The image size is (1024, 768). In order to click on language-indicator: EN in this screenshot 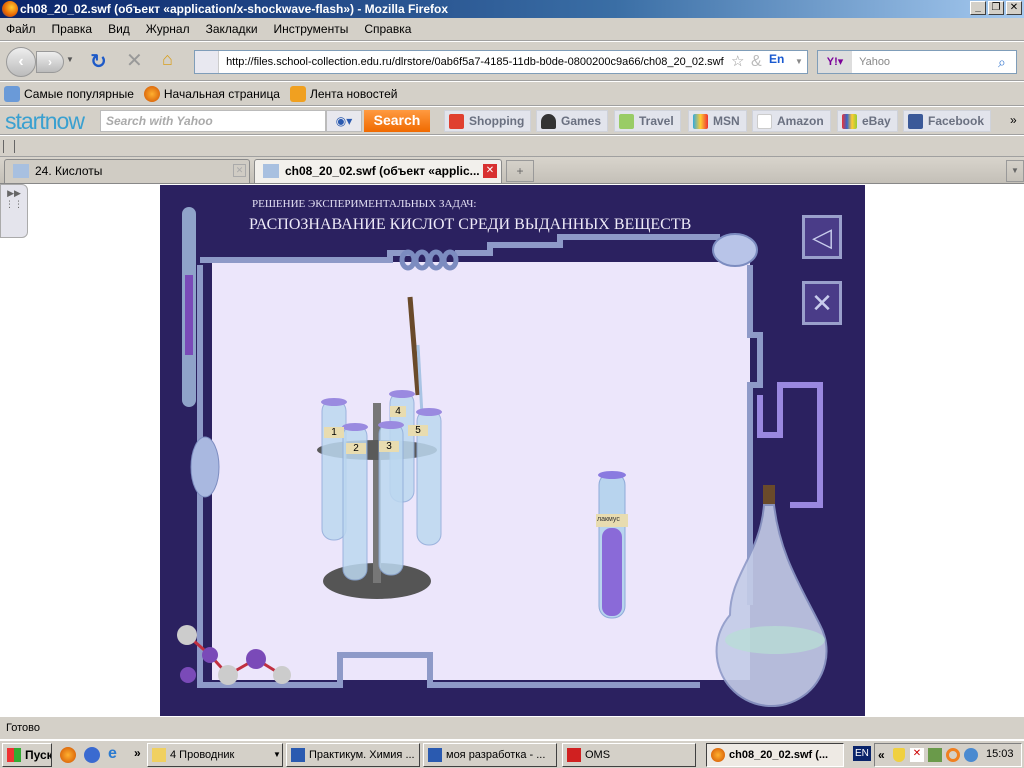, I will do `click(862, 753)`.